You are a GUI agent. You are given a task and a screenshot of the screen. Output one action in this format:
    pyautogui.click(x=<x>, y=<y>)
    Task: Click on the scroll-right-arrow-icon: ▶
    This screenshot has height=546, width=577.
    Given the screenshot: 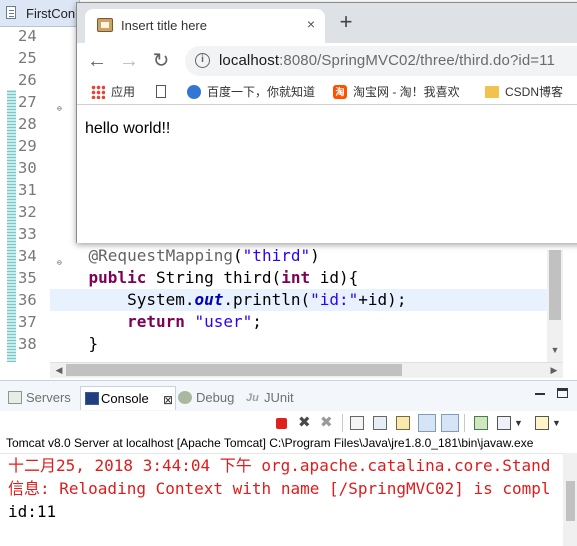 What is the action you would take?
    pyautogui.click(x=554, y=370)
    